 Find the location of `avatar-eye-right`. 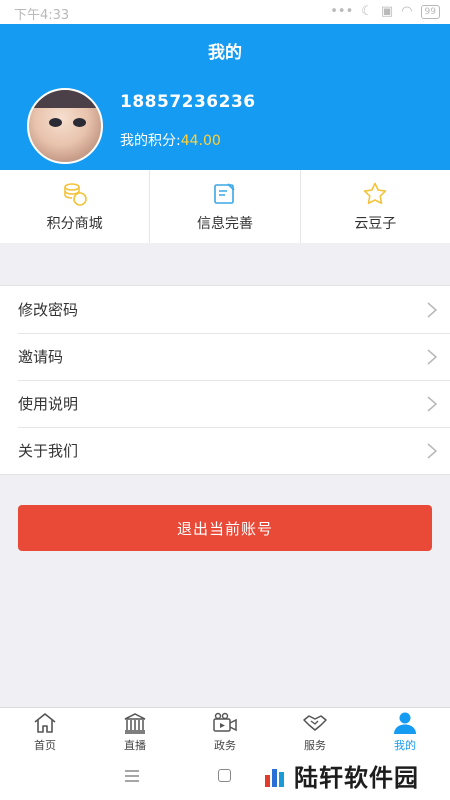

avatar-eye-right is located at coordinates (79, 122).